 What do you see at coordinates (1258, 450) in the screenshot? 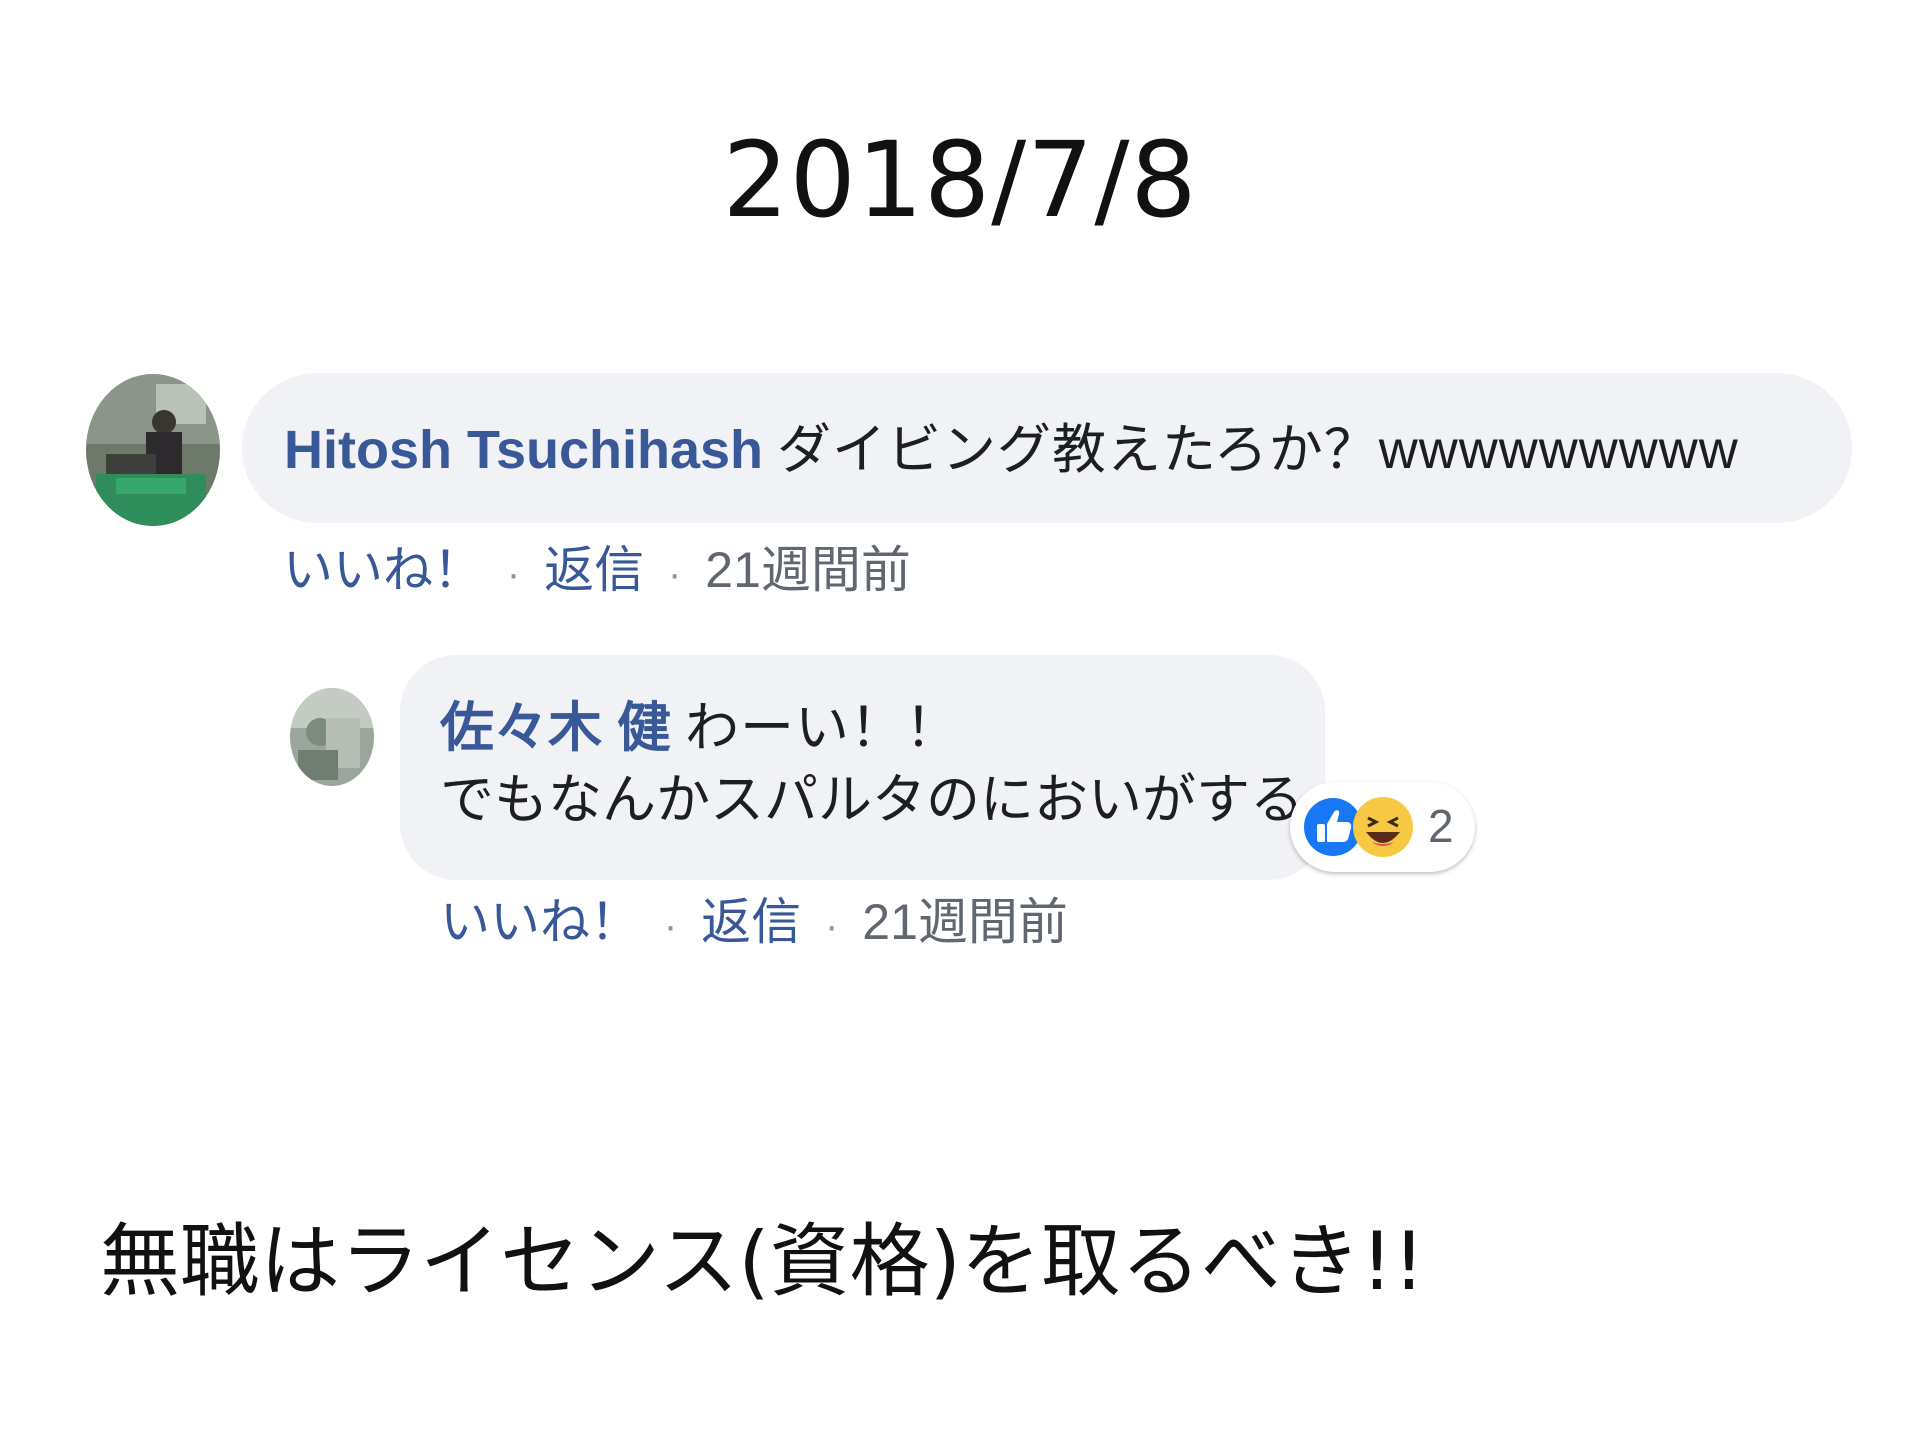
I see `comment-text: ダイビング教えたろか？wwwwwwwww` at bounding box center [1258, 450].